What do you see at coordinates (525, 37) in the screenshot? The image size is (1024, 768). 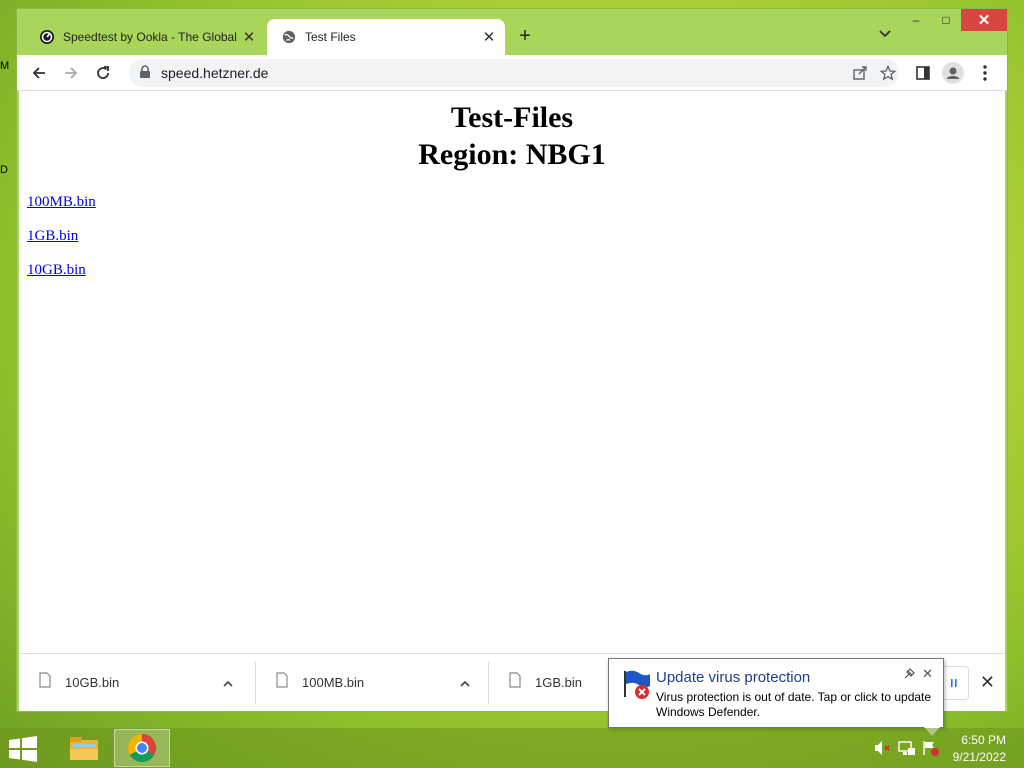 I see `new-tab-button: +` at bounding box center [525, 37].